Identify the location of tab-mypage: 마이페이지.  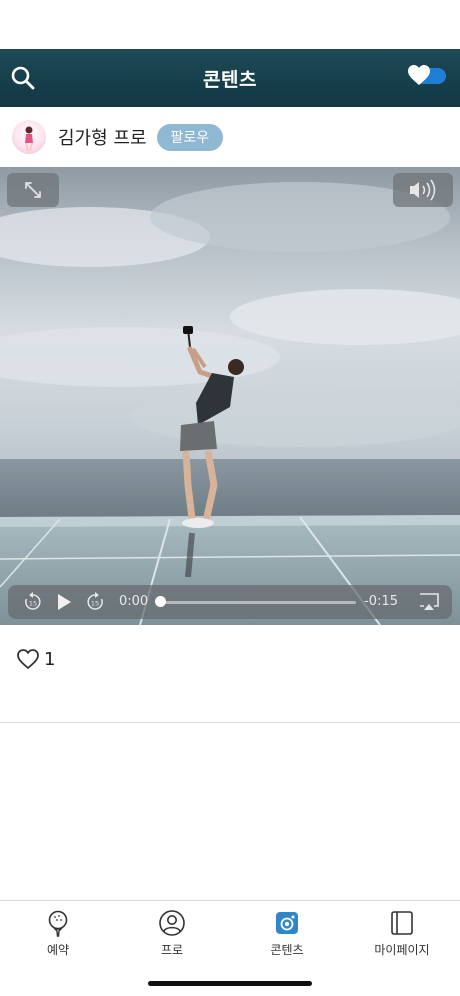
(402, 933).